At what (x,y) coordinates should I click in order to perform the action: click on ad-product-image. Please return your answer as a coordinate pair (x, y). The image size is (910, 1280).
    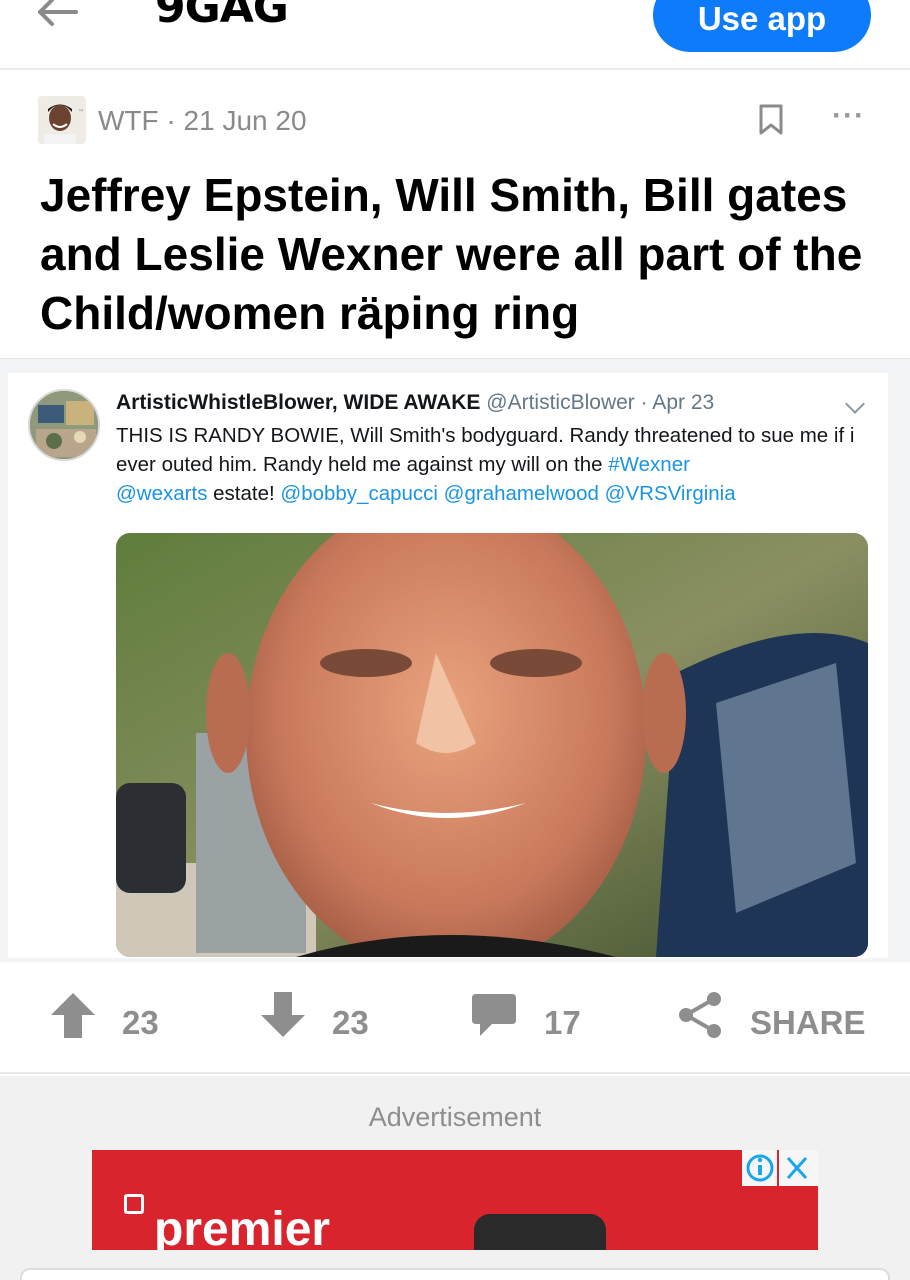
    Looking at the image, I should click on (540, 1232).